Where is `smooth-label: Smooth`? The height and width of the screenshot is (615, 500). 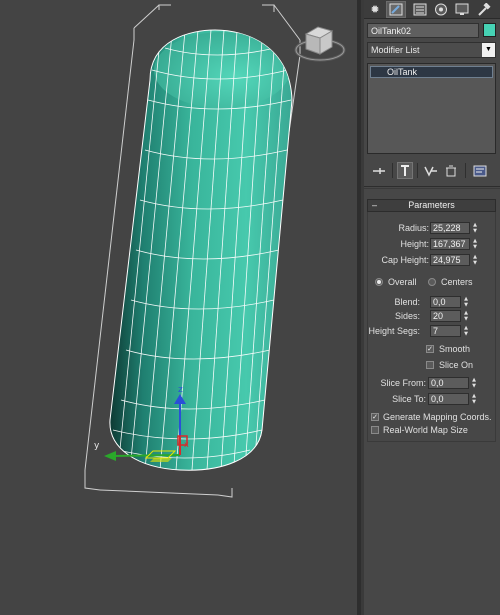 smooth-label: Smooth is located at coordinates (455, 349).